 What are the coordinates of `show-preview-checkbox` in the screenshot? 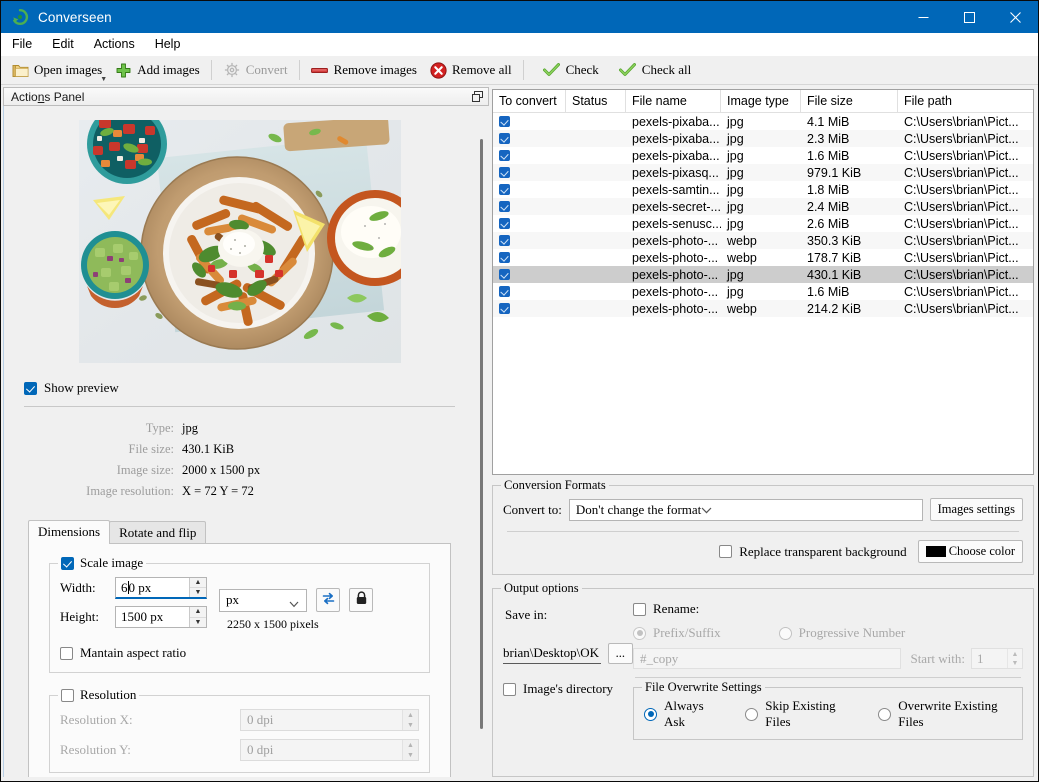 It's located at (30, 388).